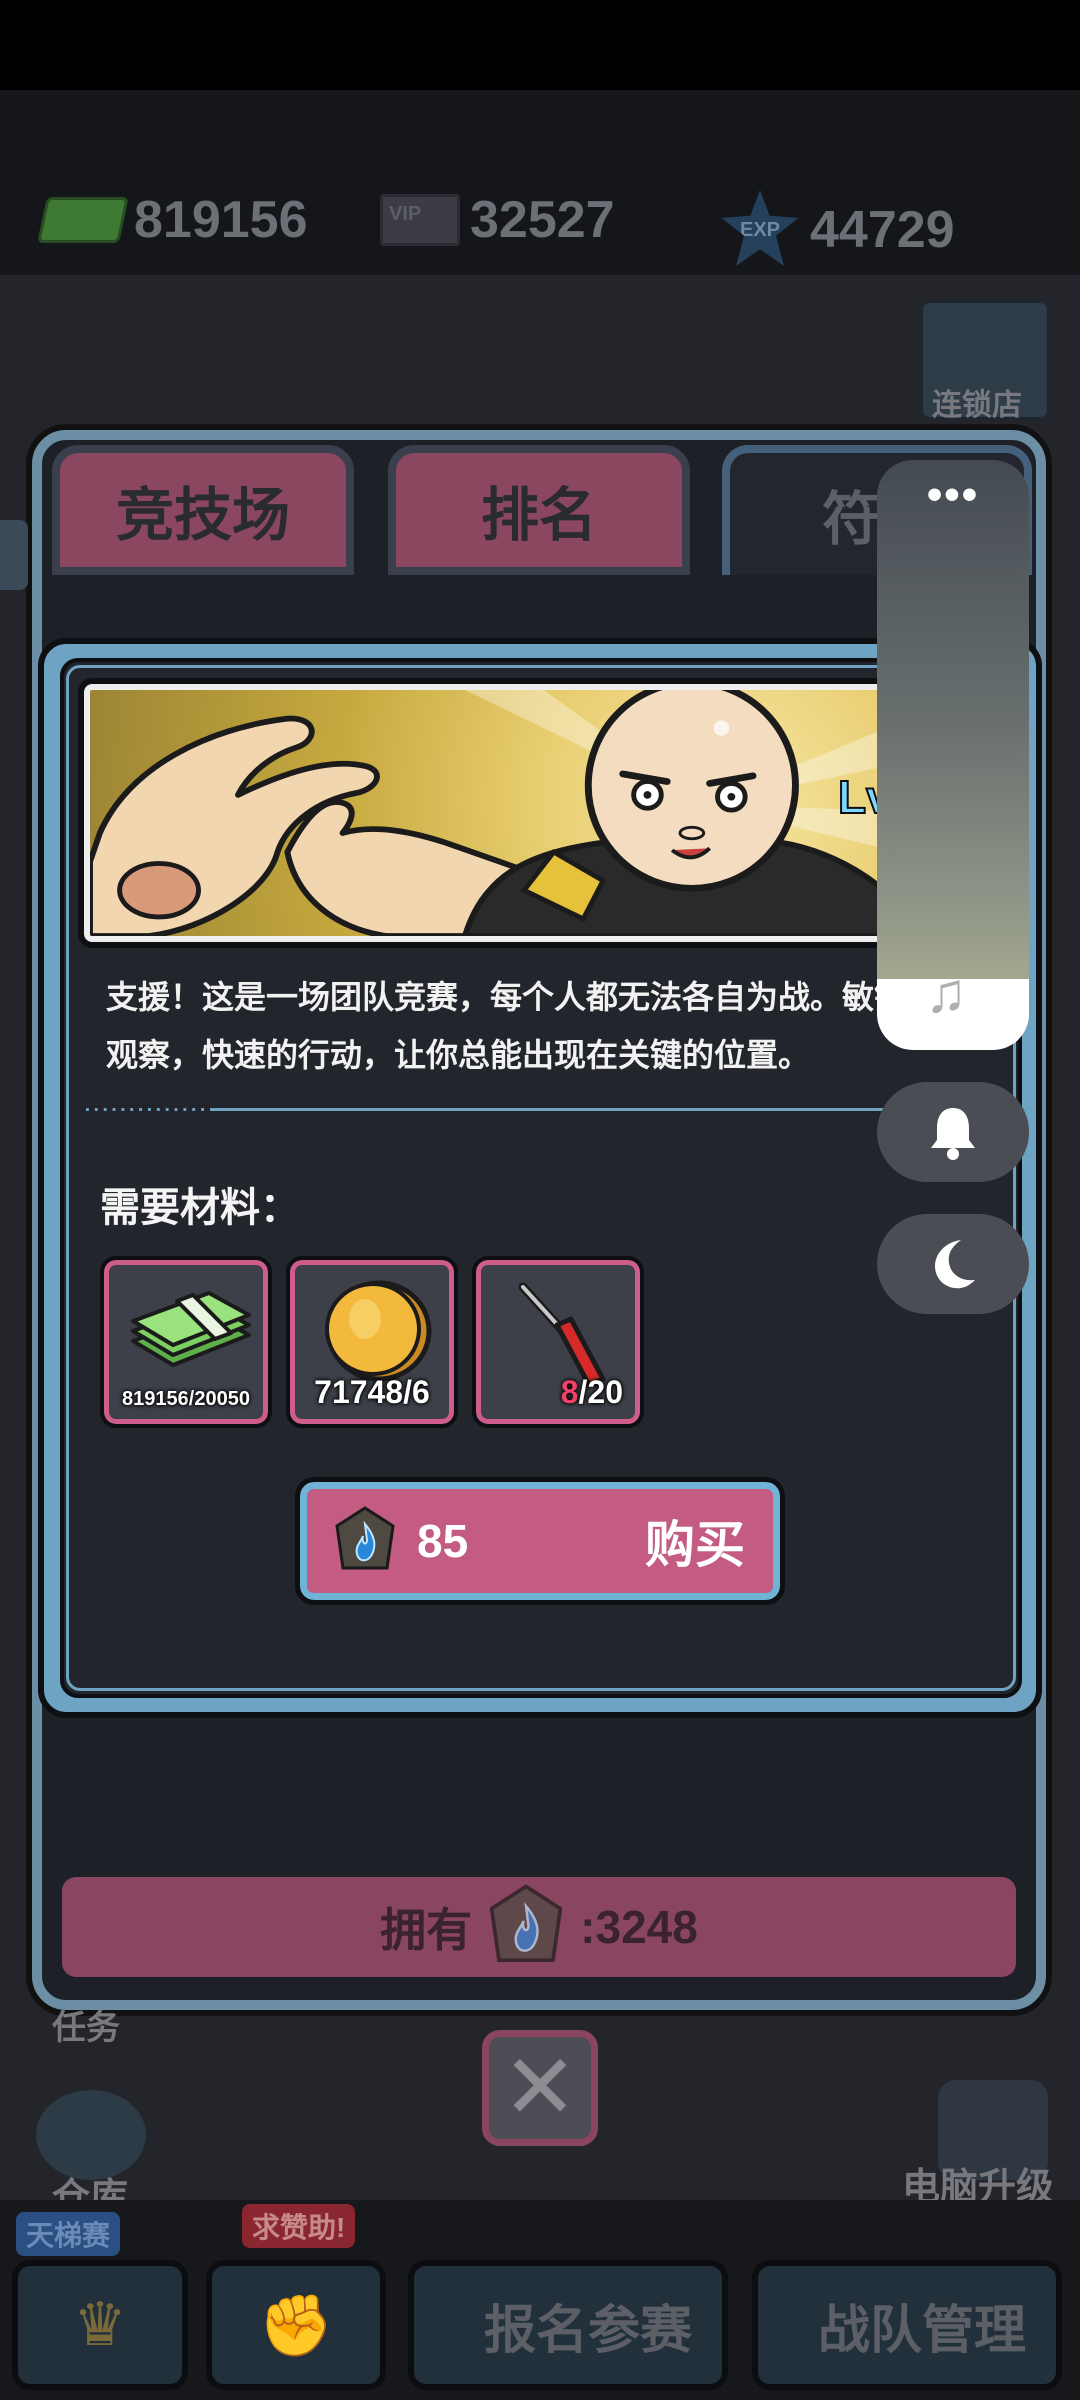  Describe the element at coordinates (562, 1335) in the screenshot. I see `screwdriver-icon` at that location.